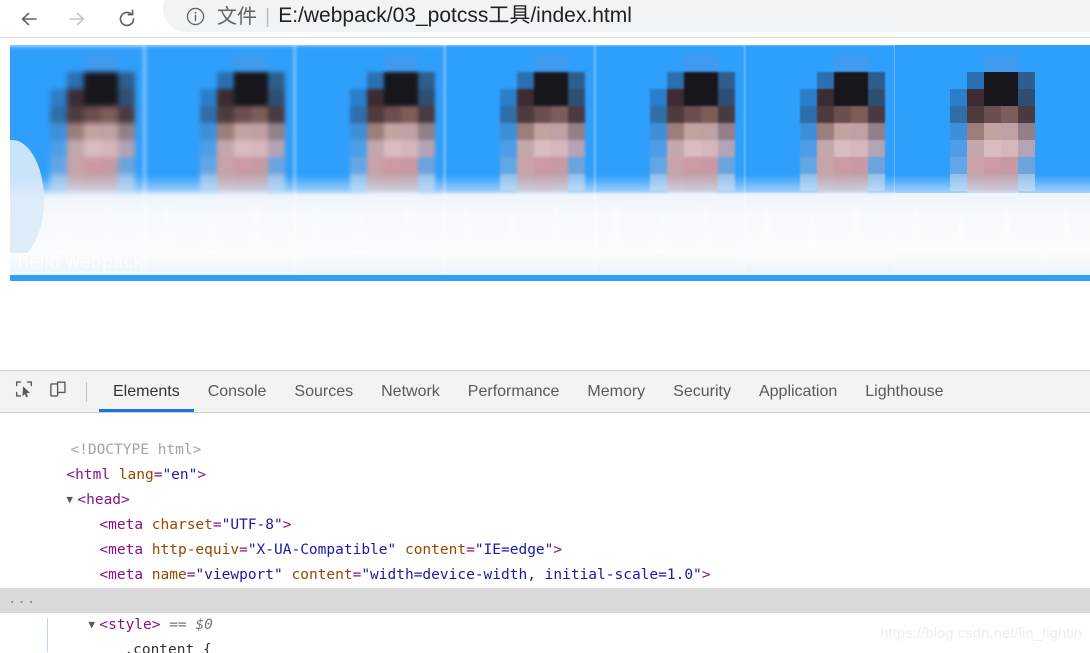  I want to click on tab-security: Security, so click(702, 391).